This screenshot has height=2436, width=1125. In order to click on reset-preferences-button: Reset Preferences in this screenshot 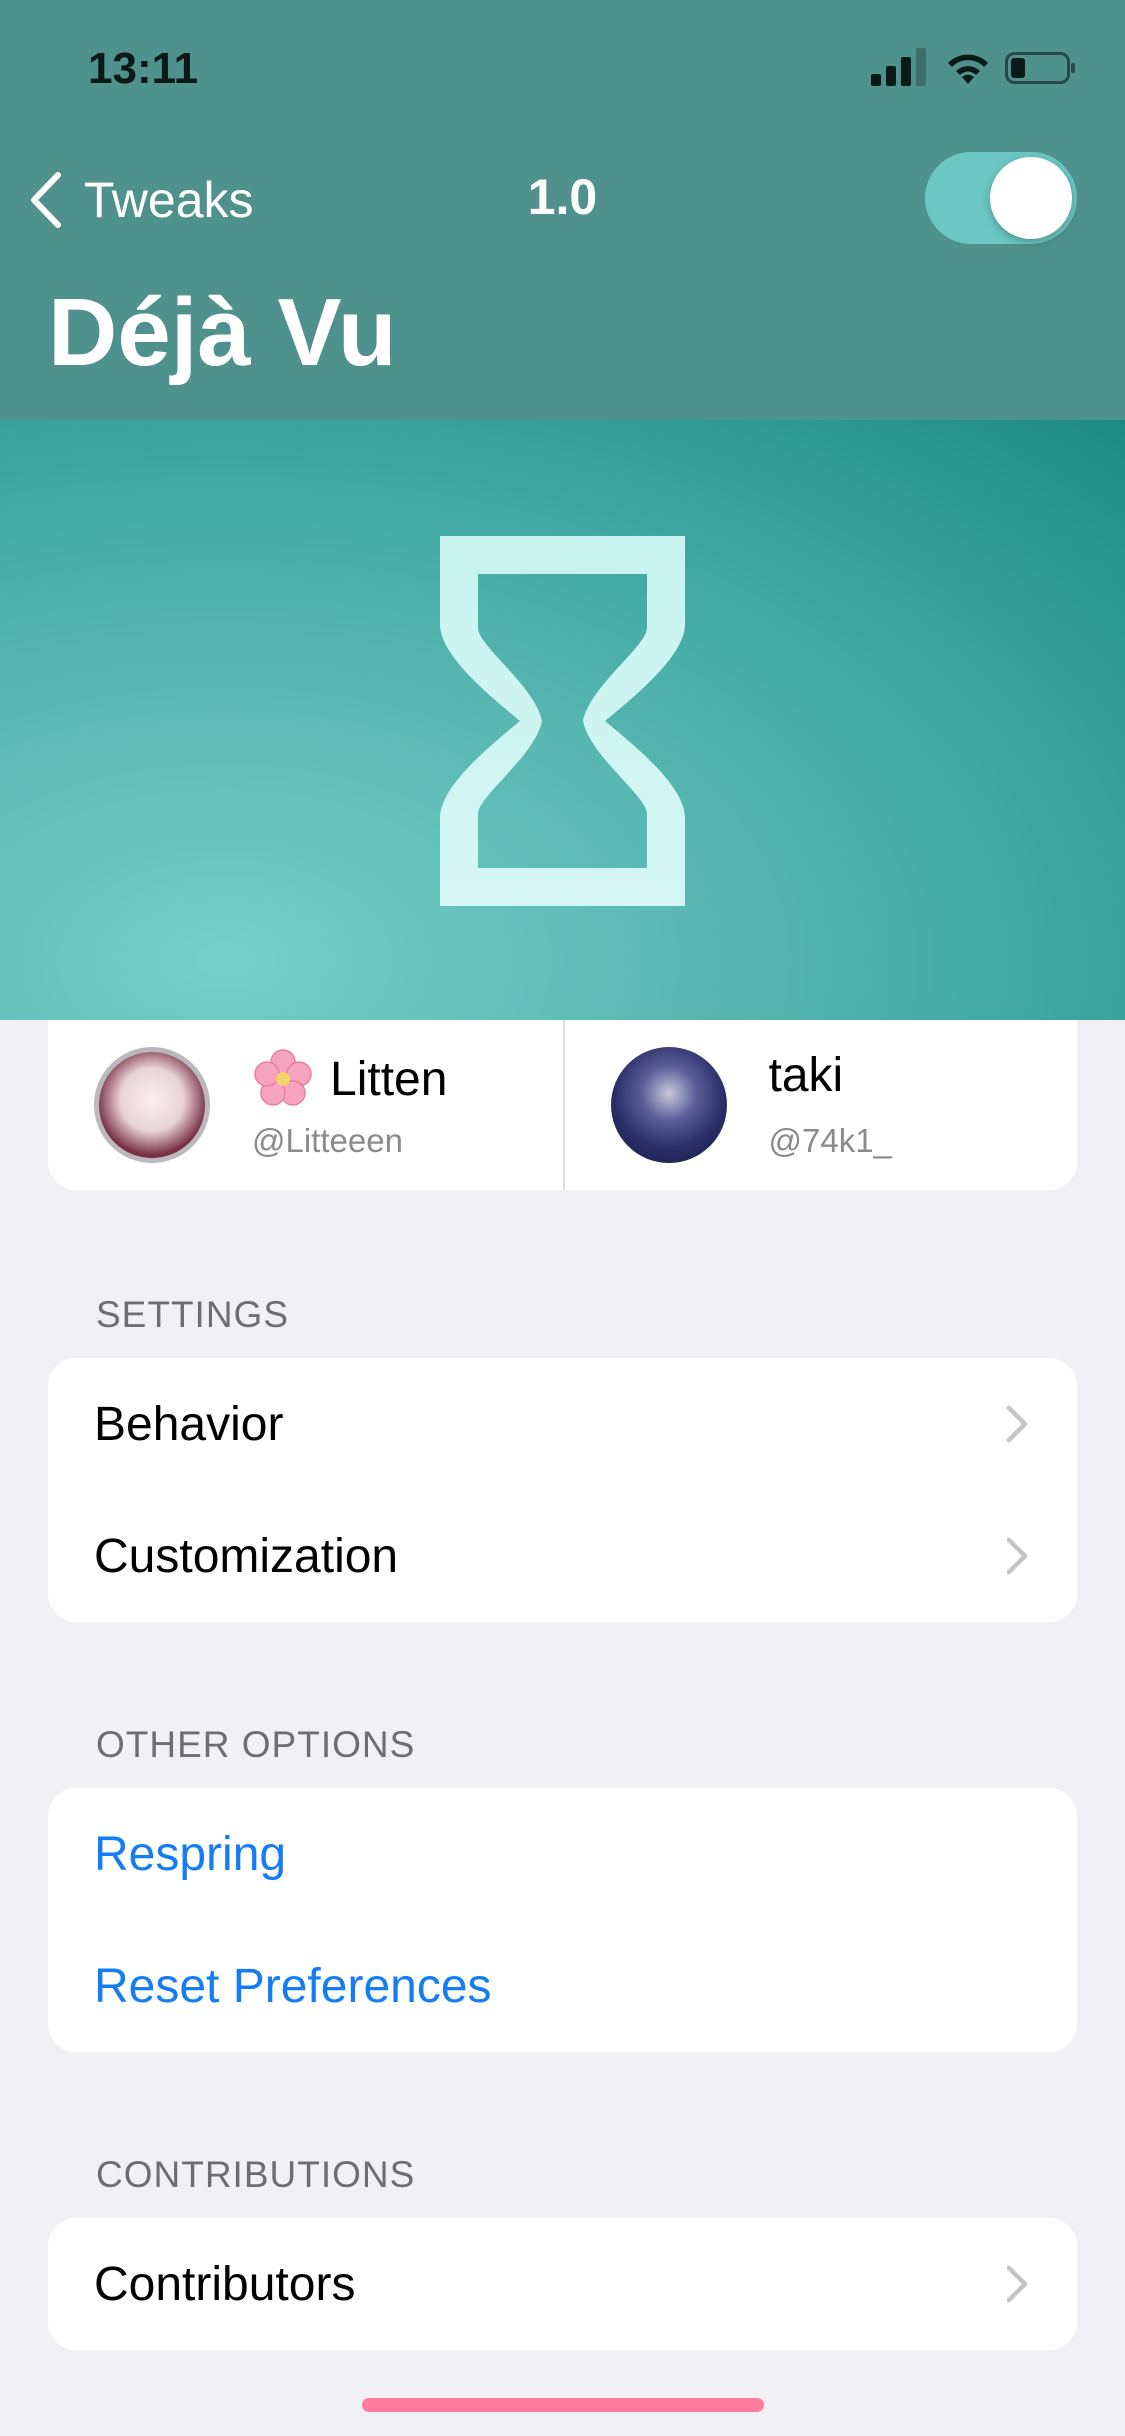, I will do `click(562, 1986)`.